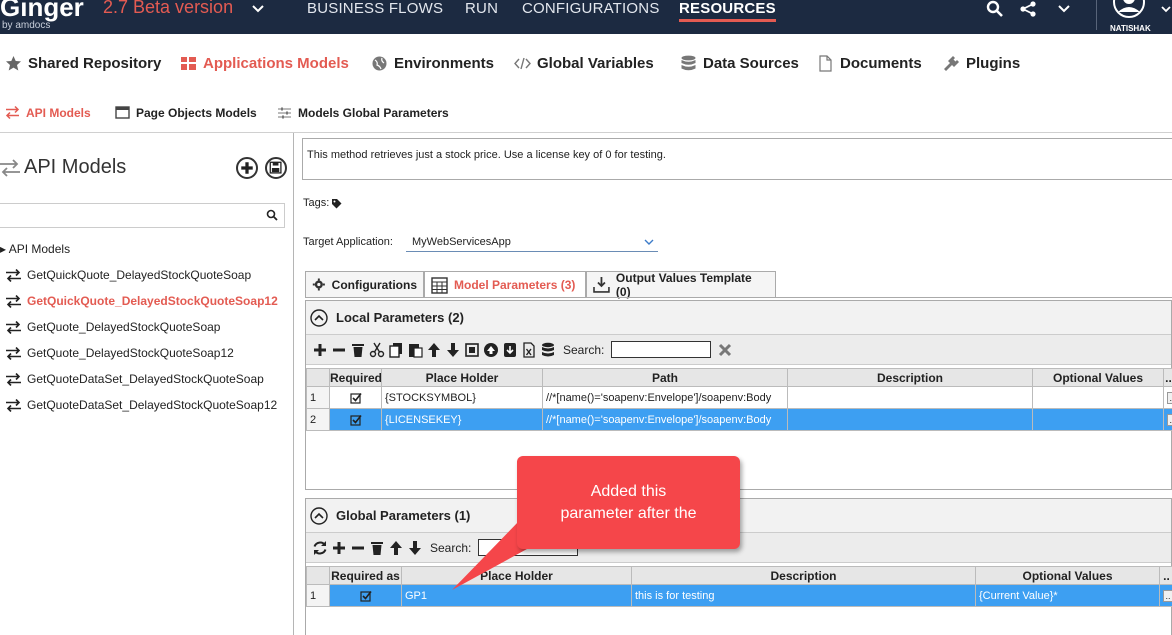 The height and width of the screenshot is (635, 1172). Describe the element at coordinates (981, 63) in the screenshot. I see `tab-plugins: Plugins` at that location.